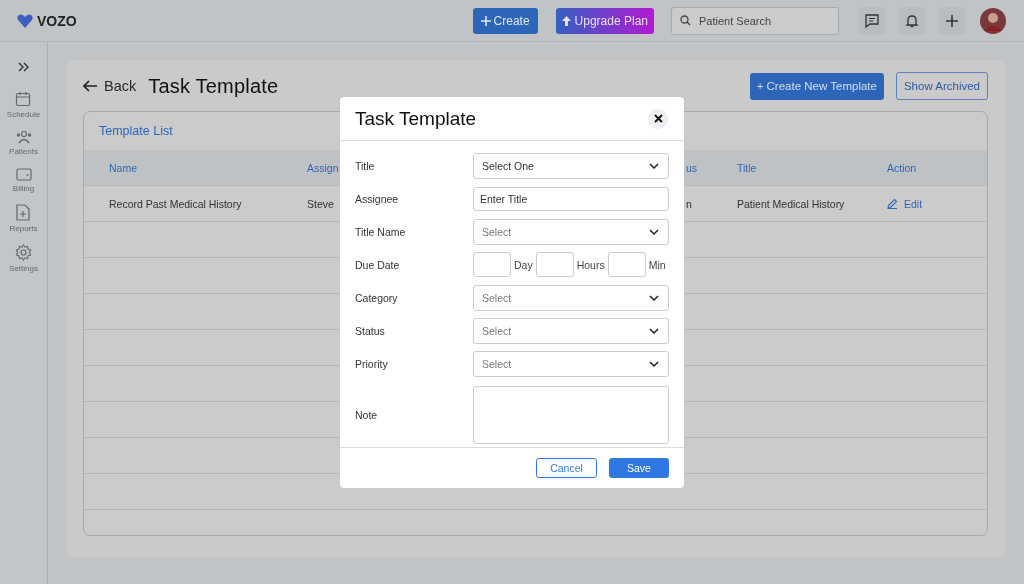 The width and height of the screenshot is (1024, 584). I want to click on column-header: Name, so click(123, 167).